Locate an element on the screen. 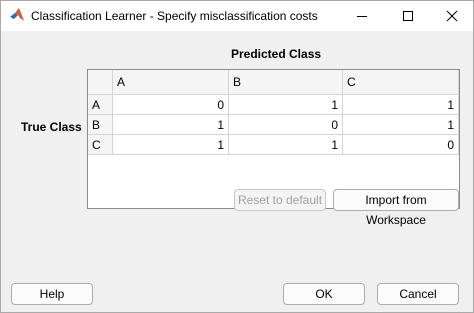 The image size is (474, 313). predicted-class-label: Predicted Class is located at coordinates (276, 54).